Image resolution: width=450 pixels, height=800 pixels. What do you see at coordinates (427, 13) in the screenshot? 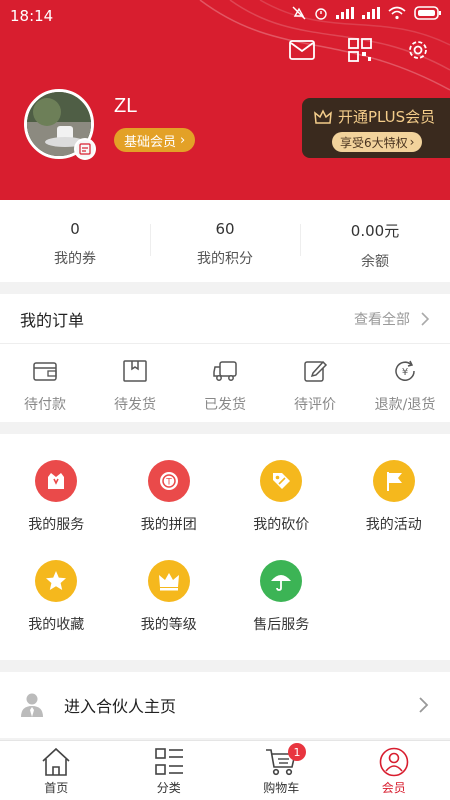
I see `battery-icon` at bounding box center [427, 13].